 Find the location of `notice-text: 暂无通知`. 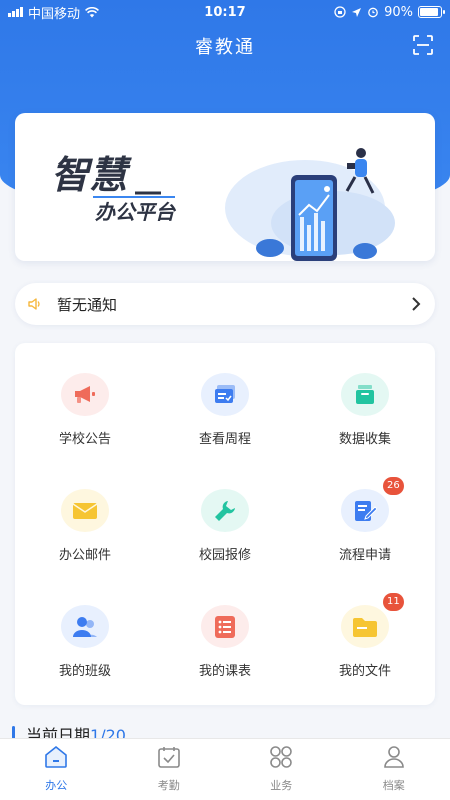

notice-text: 暂无通知 is located at coordinates (87, 304).